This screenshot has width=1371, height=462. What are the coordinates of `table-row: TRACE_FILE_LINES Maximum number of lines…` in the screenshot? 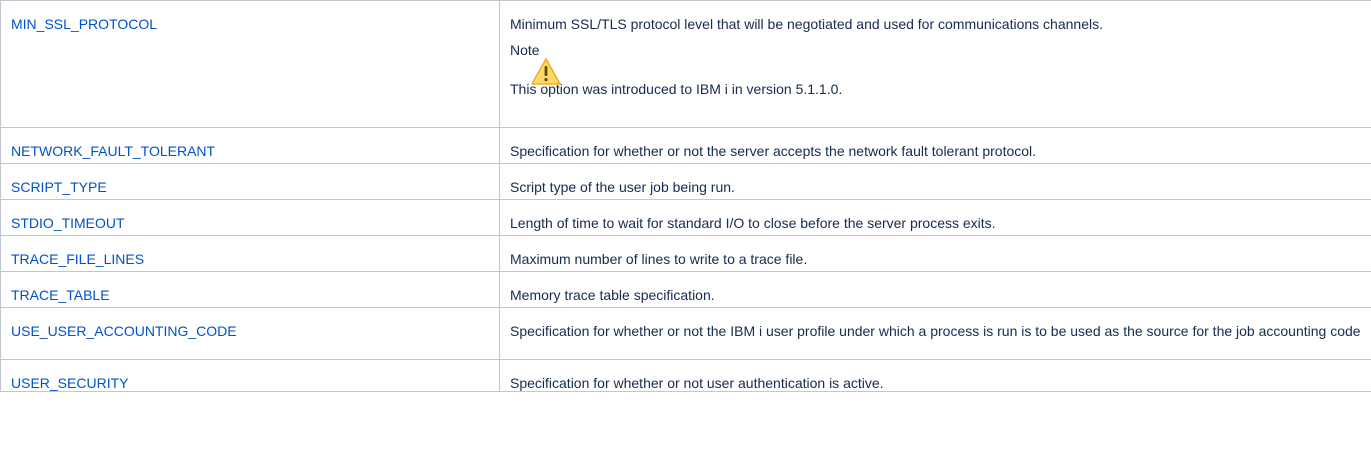 It's located at (685, 253).